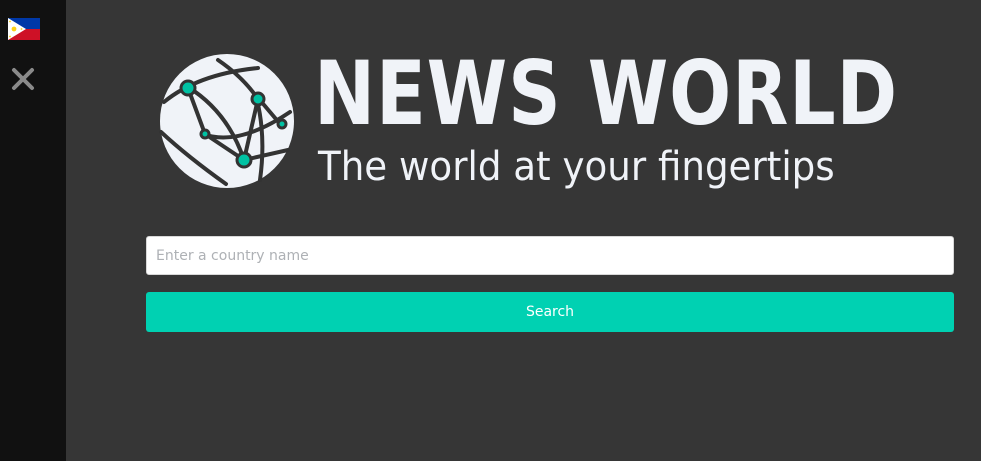  What do you see at coordinates (23, 79) in the screenshot?
I see `close-icon` at bounding box center [23, 79].